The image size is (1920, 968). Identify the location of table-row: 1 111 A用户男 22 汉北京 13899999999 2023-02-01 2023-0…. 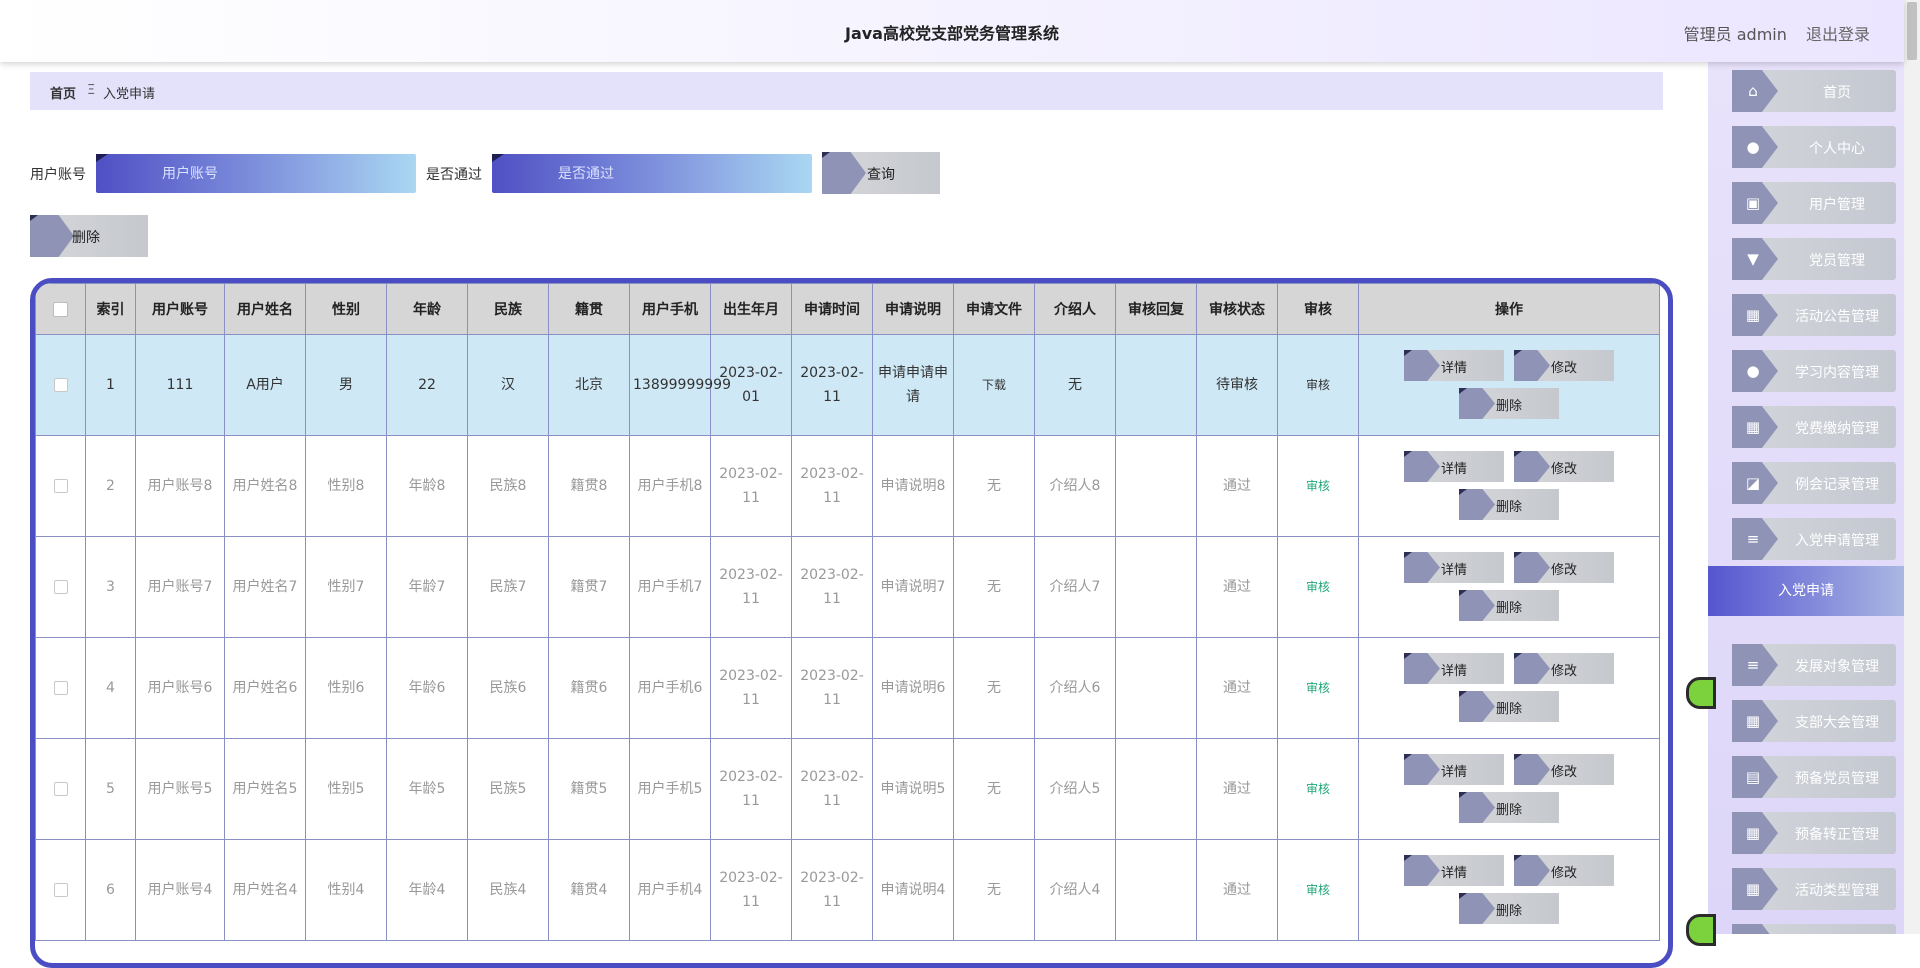
(847, 385).